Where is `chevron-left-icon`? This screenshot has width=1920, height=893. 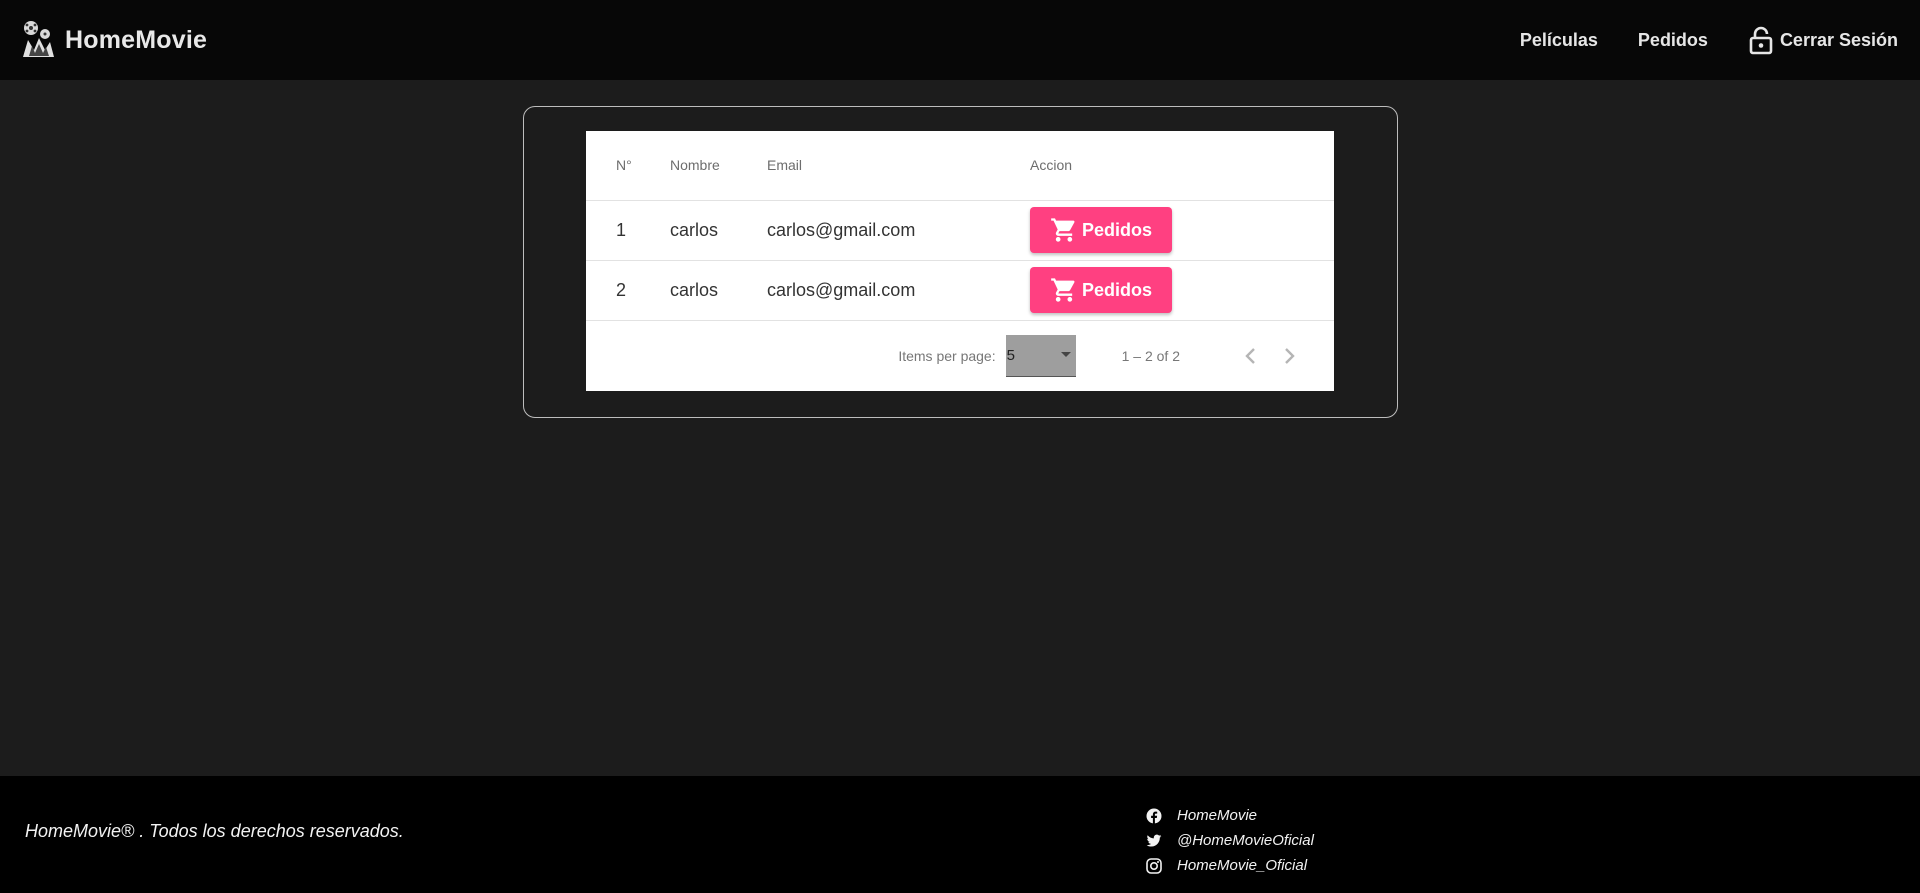
chevron-left-icon is located at coordinates (1250, 355).